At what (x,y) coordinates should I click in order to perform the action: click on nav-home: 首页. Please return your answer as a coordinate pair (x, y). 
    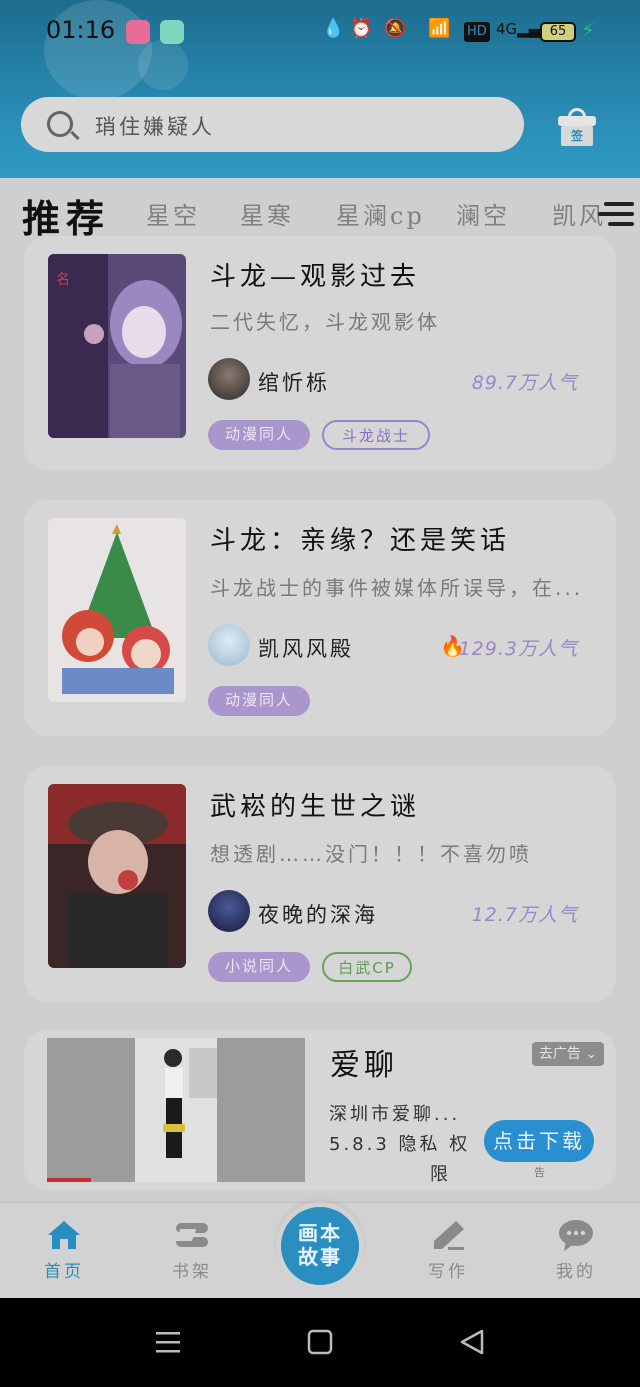
    Looking at the image, I should click on (64, 1250).